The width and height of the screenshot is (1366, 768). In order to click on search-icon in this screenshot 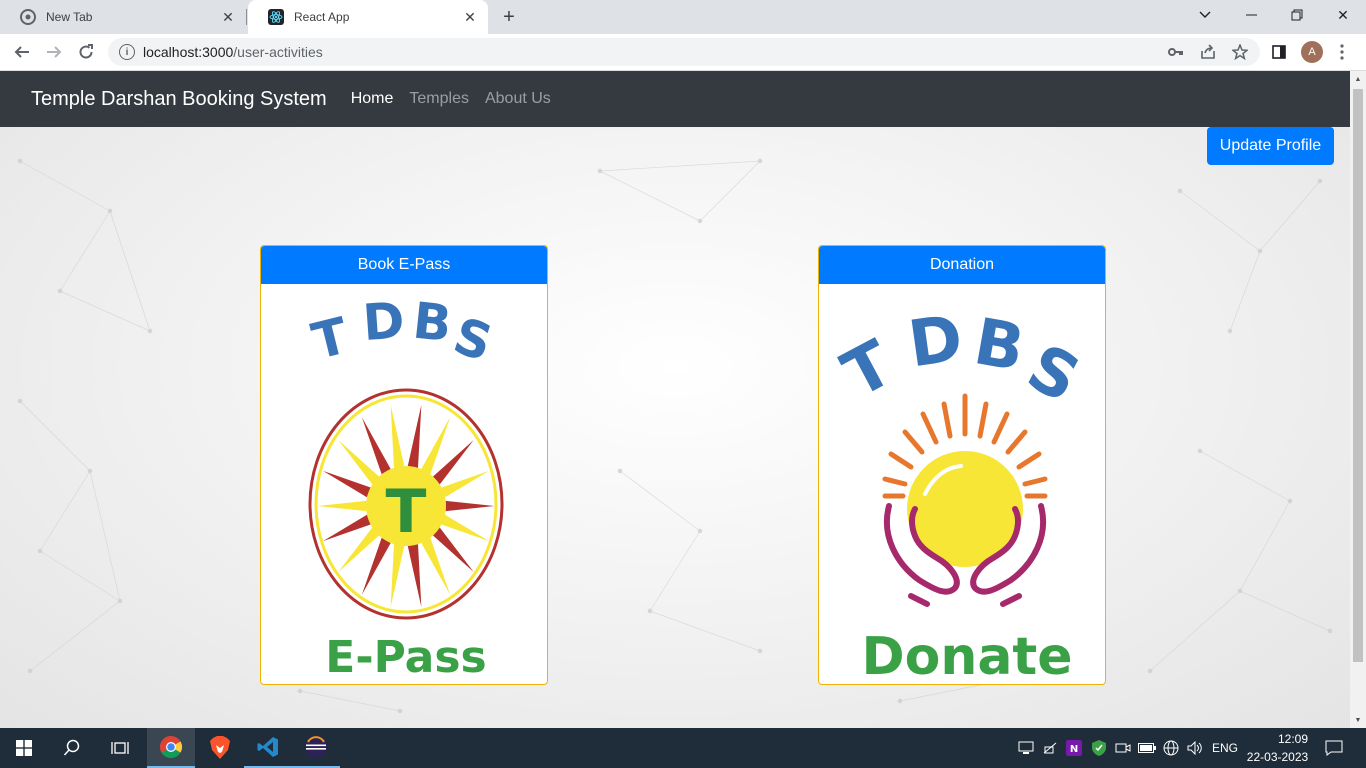, I will do `click(72, 748)`.